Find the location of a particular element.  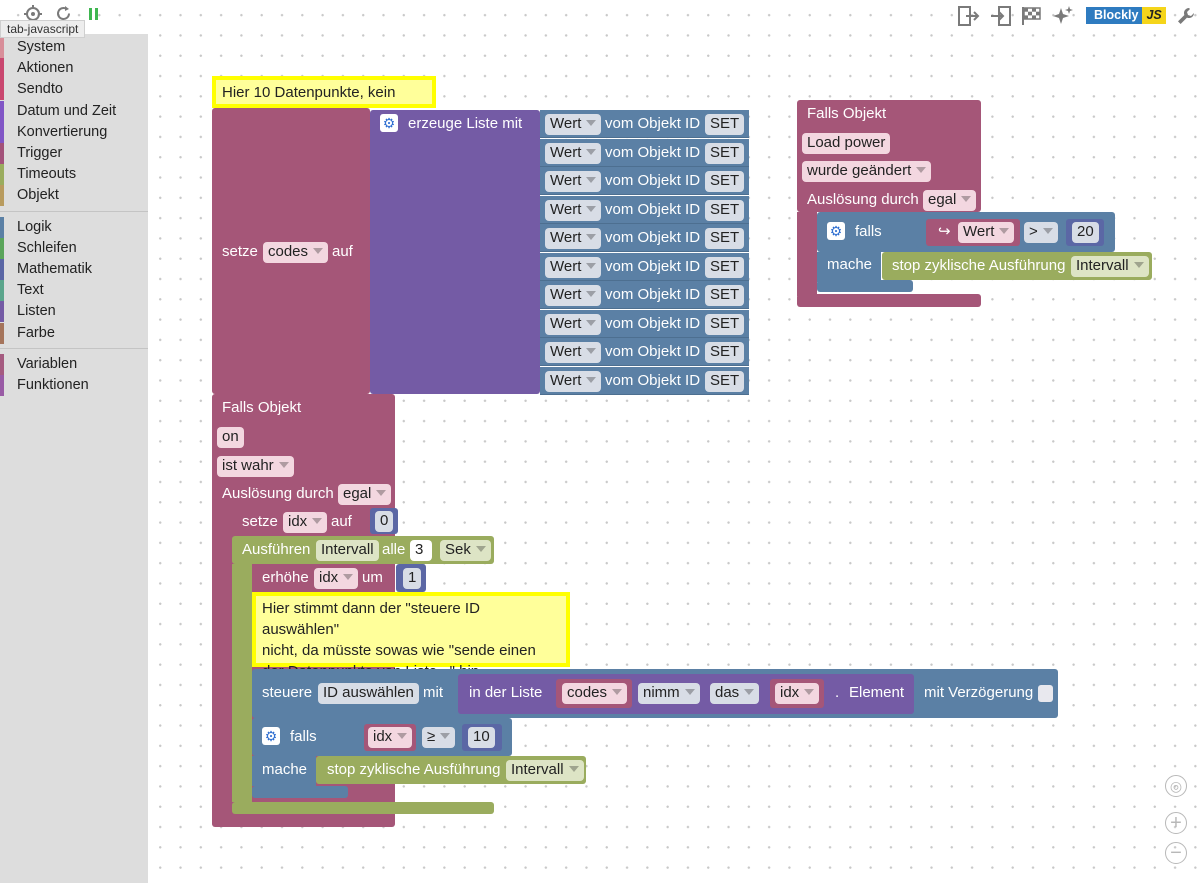

brand-blockly: Blockly is located at coordinates (1114, 15).